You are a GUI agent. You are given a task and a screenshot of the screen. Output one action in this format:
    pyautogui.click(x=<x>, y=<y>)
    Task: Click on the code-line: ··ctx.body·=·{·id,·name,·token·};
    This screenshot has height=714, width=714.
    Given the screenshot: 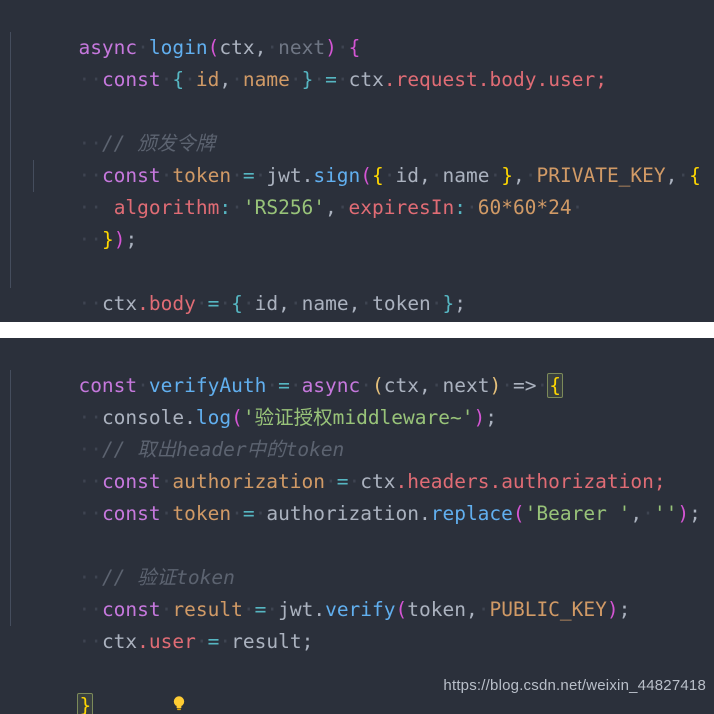 What is the action you would take?
    pyautogui.click(x=357, y=285)
    